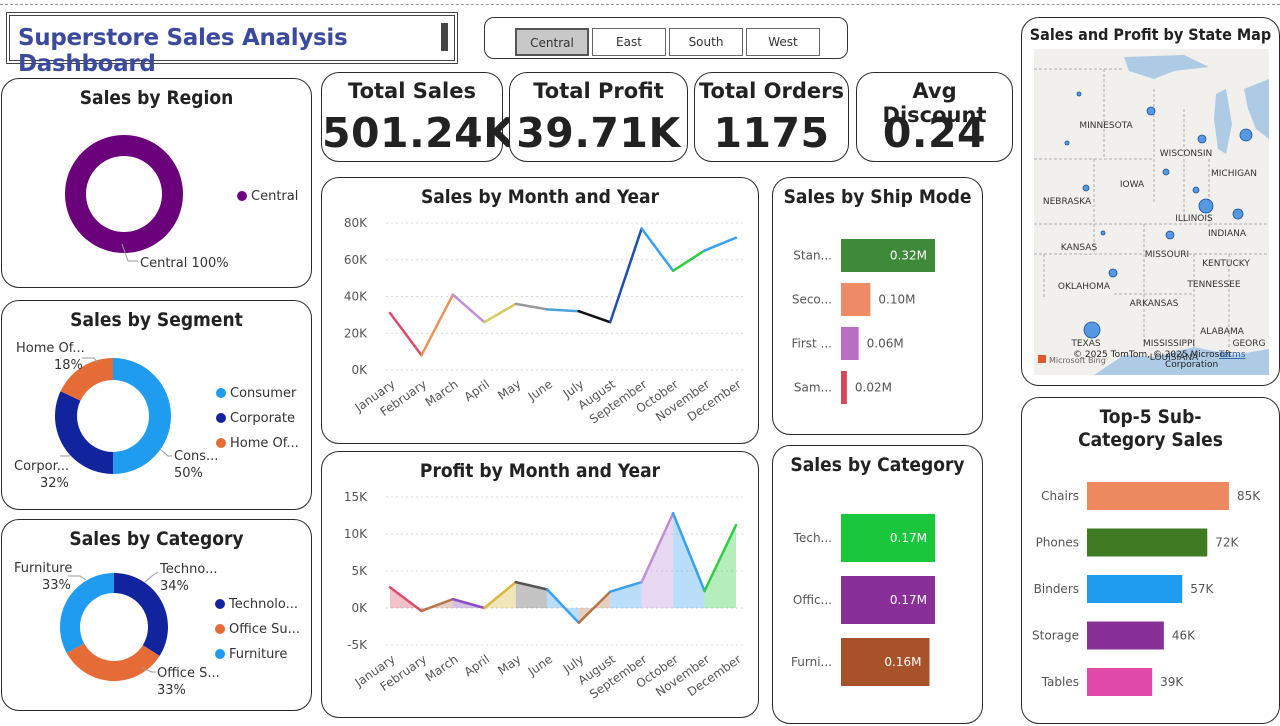 Image resolution: width=1280 pixels, height=726 pixels. What do you see at coordinates (1232, 355) in the screenshot?
I see `map-terms-link: Terms` at bounding box center [1232, 355].